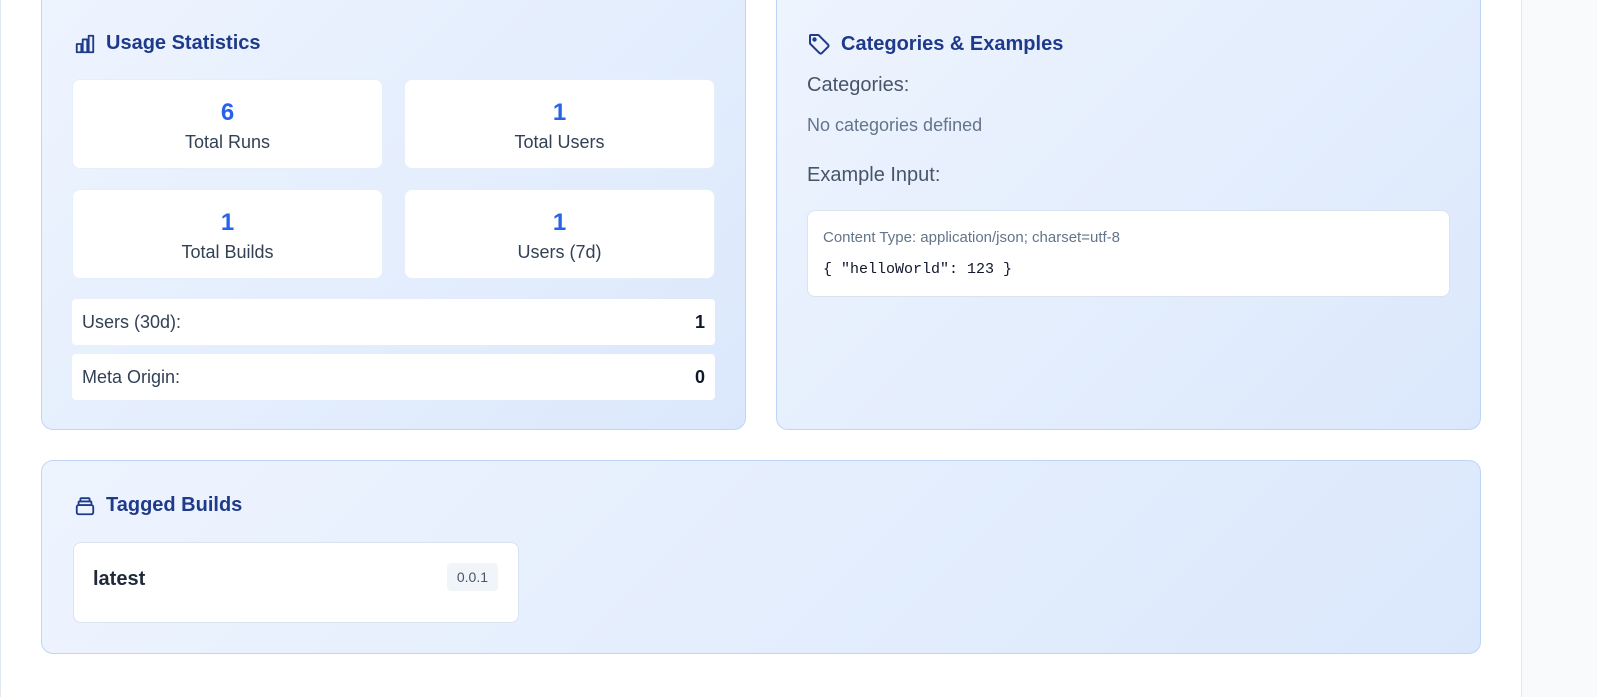 The height and width of the screenshot is (697, 1597). I want to click on row-label: Users (30d):, so click(132, 321).